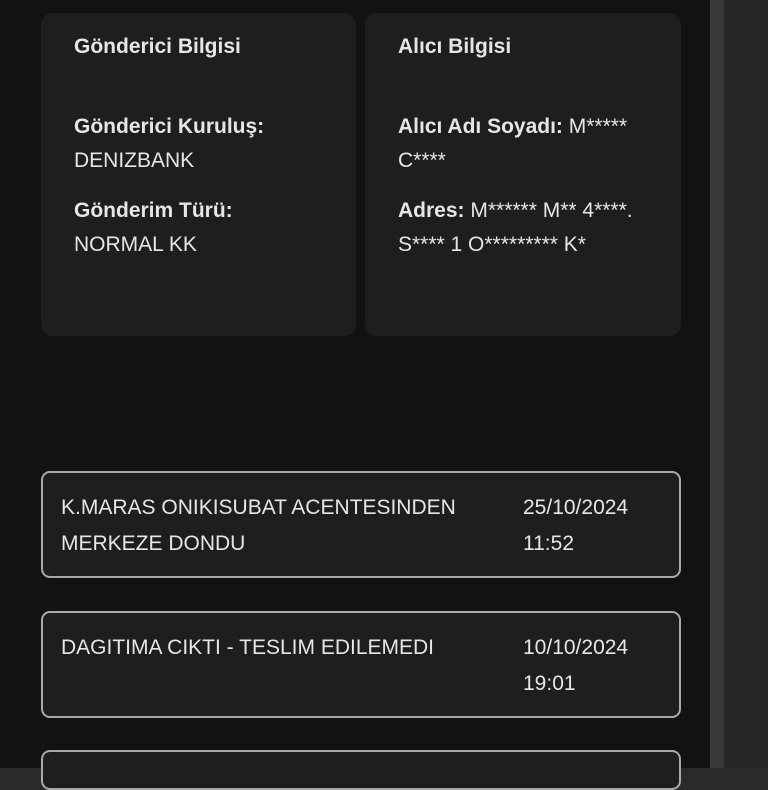  What do you see at coordinates (431, 210) in the screenshot?
I see `recipient-address-label: Adres:` at bounding box center [431, 210].